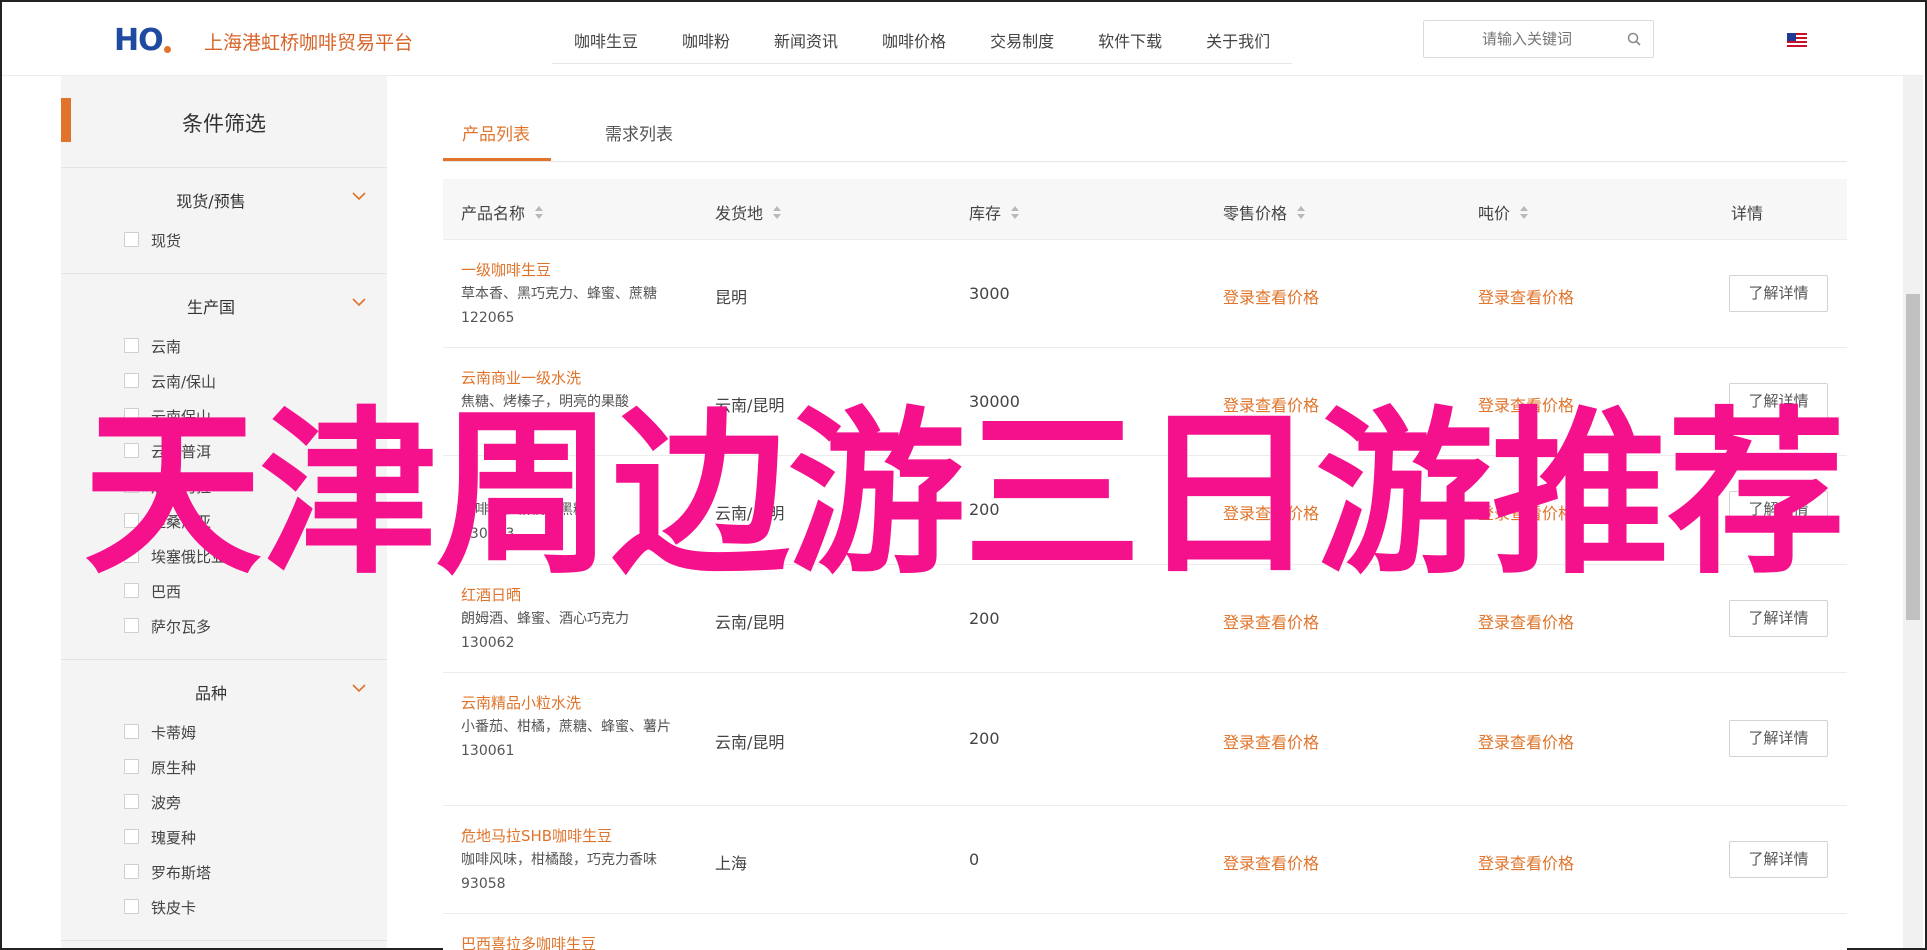 This screenshot has width=1927, height=950. I want to click on column-header-name: 产品名称, so click(502, 212).